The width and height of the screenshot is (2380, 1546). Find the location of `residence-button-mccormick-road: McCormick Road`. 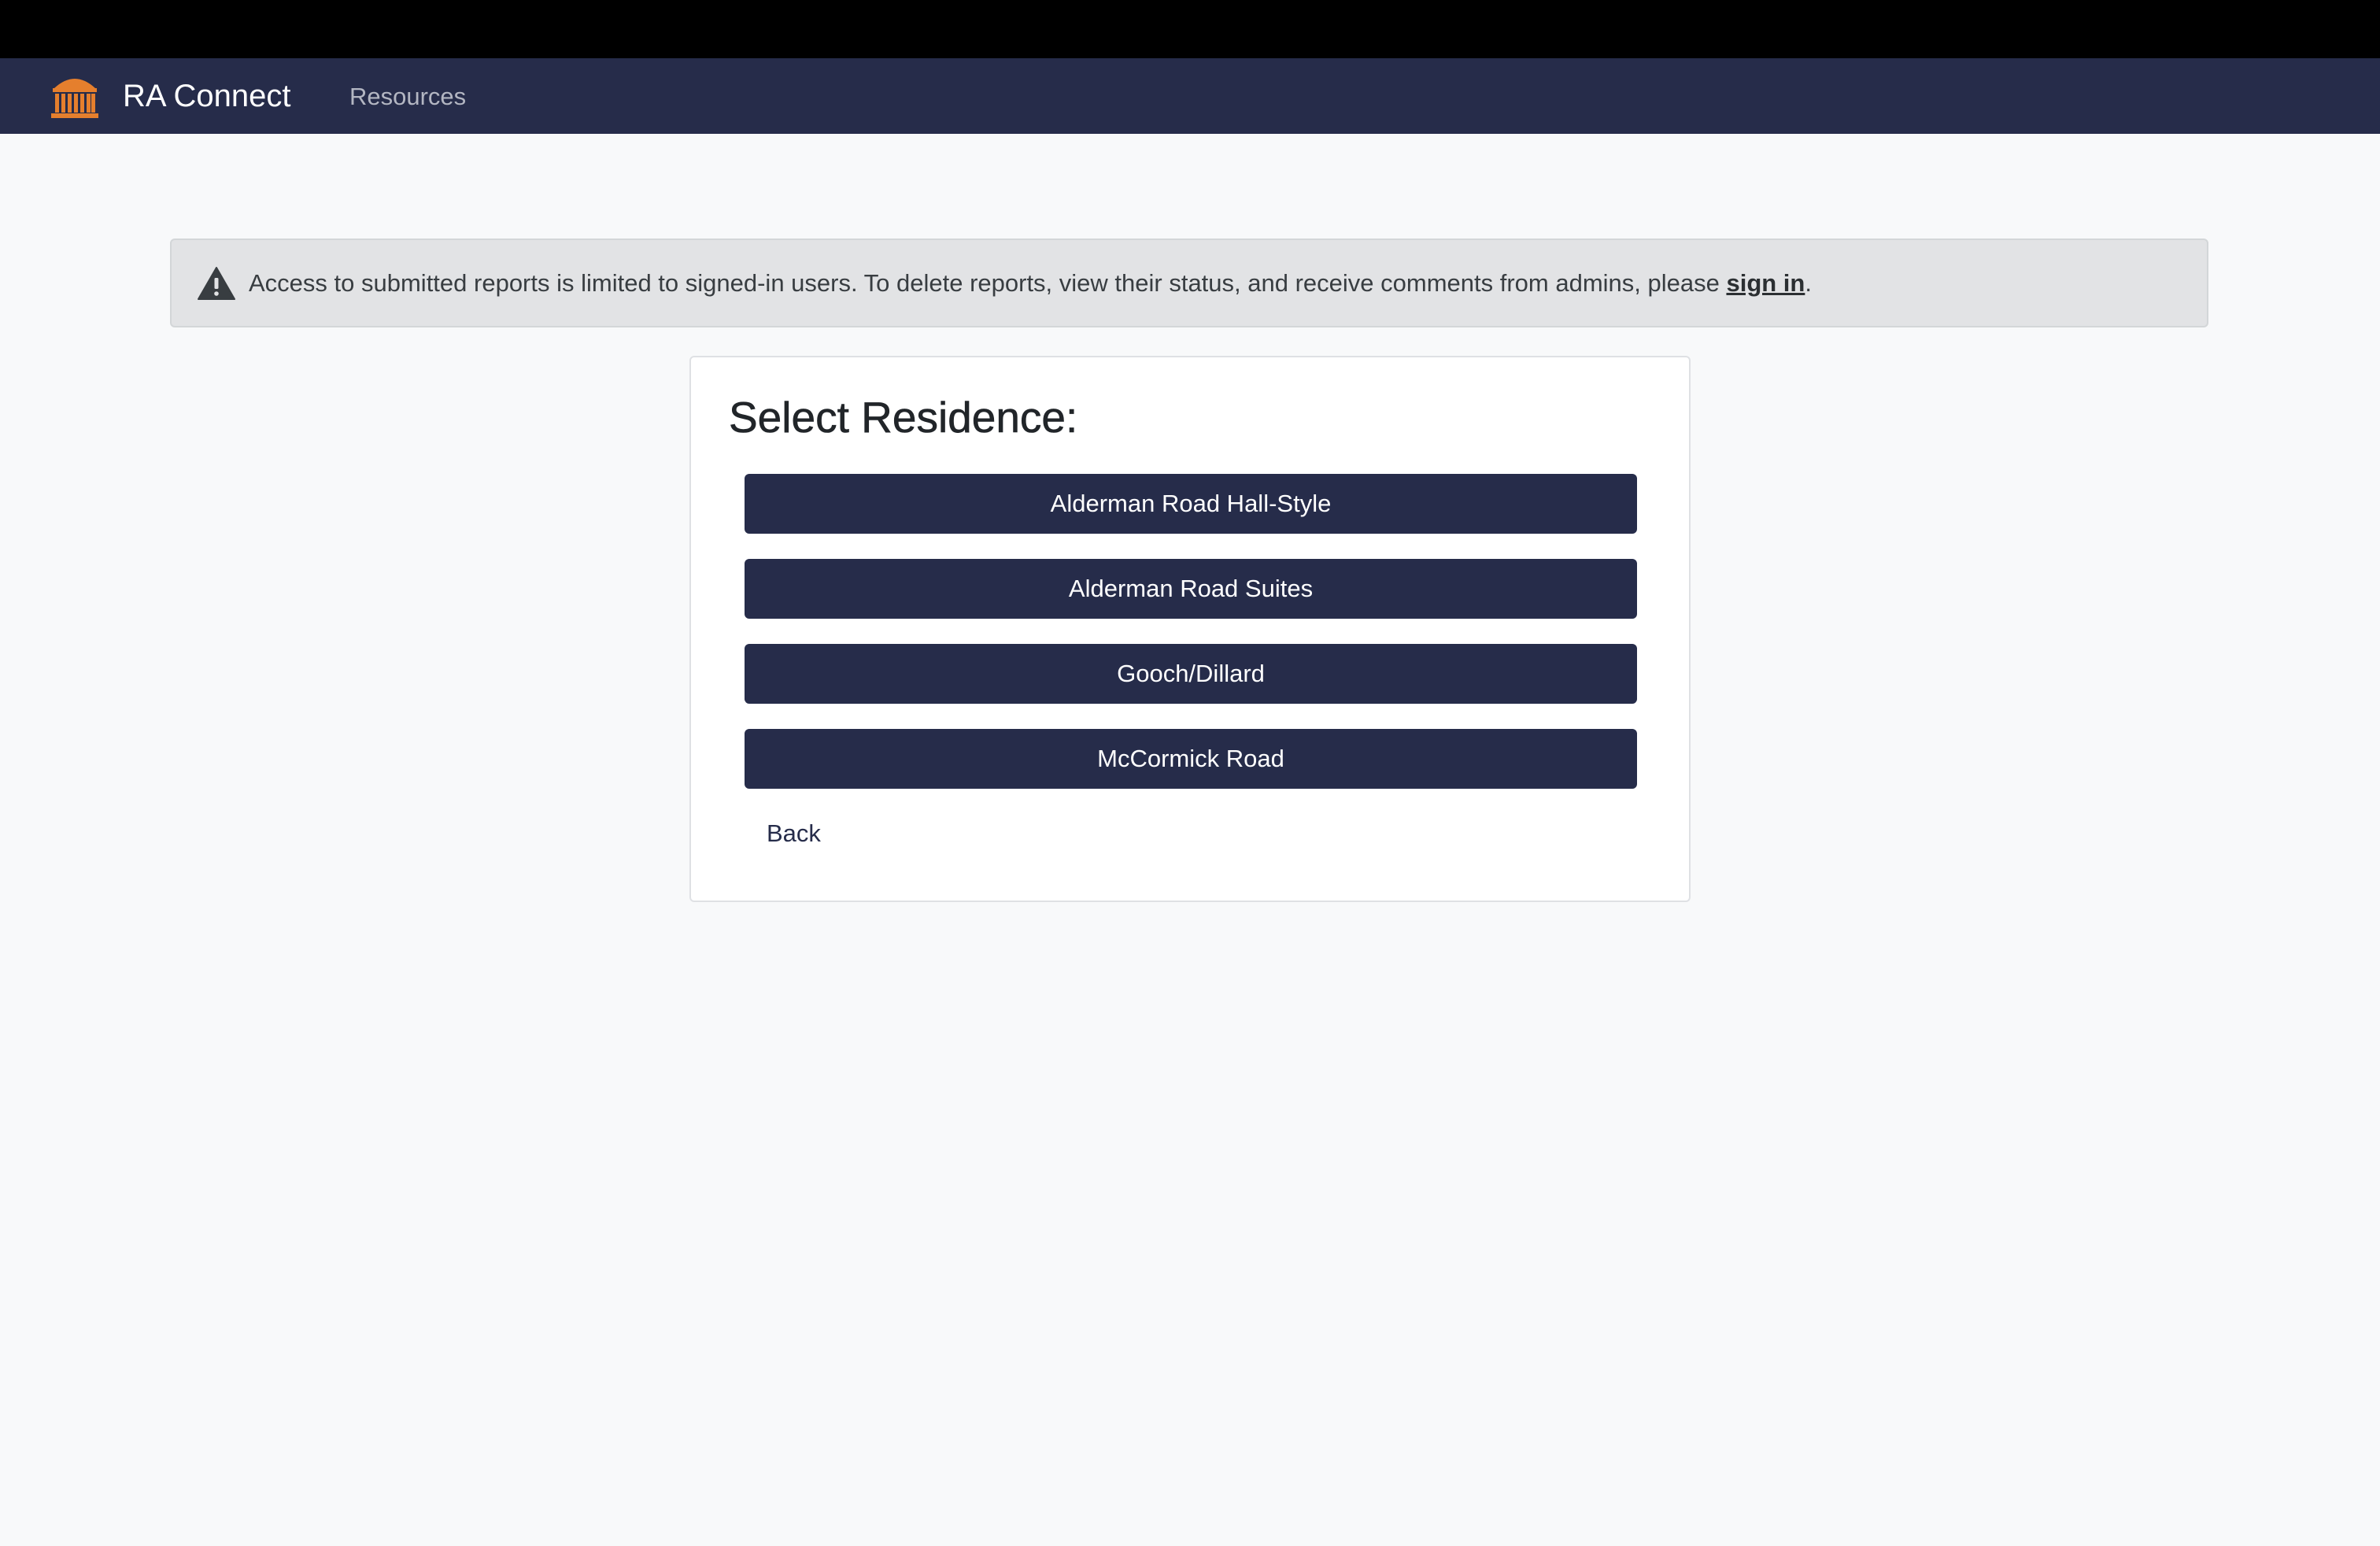

residence-button-mccormick-road: McCormick Road is located at coordinates (1191, 759).